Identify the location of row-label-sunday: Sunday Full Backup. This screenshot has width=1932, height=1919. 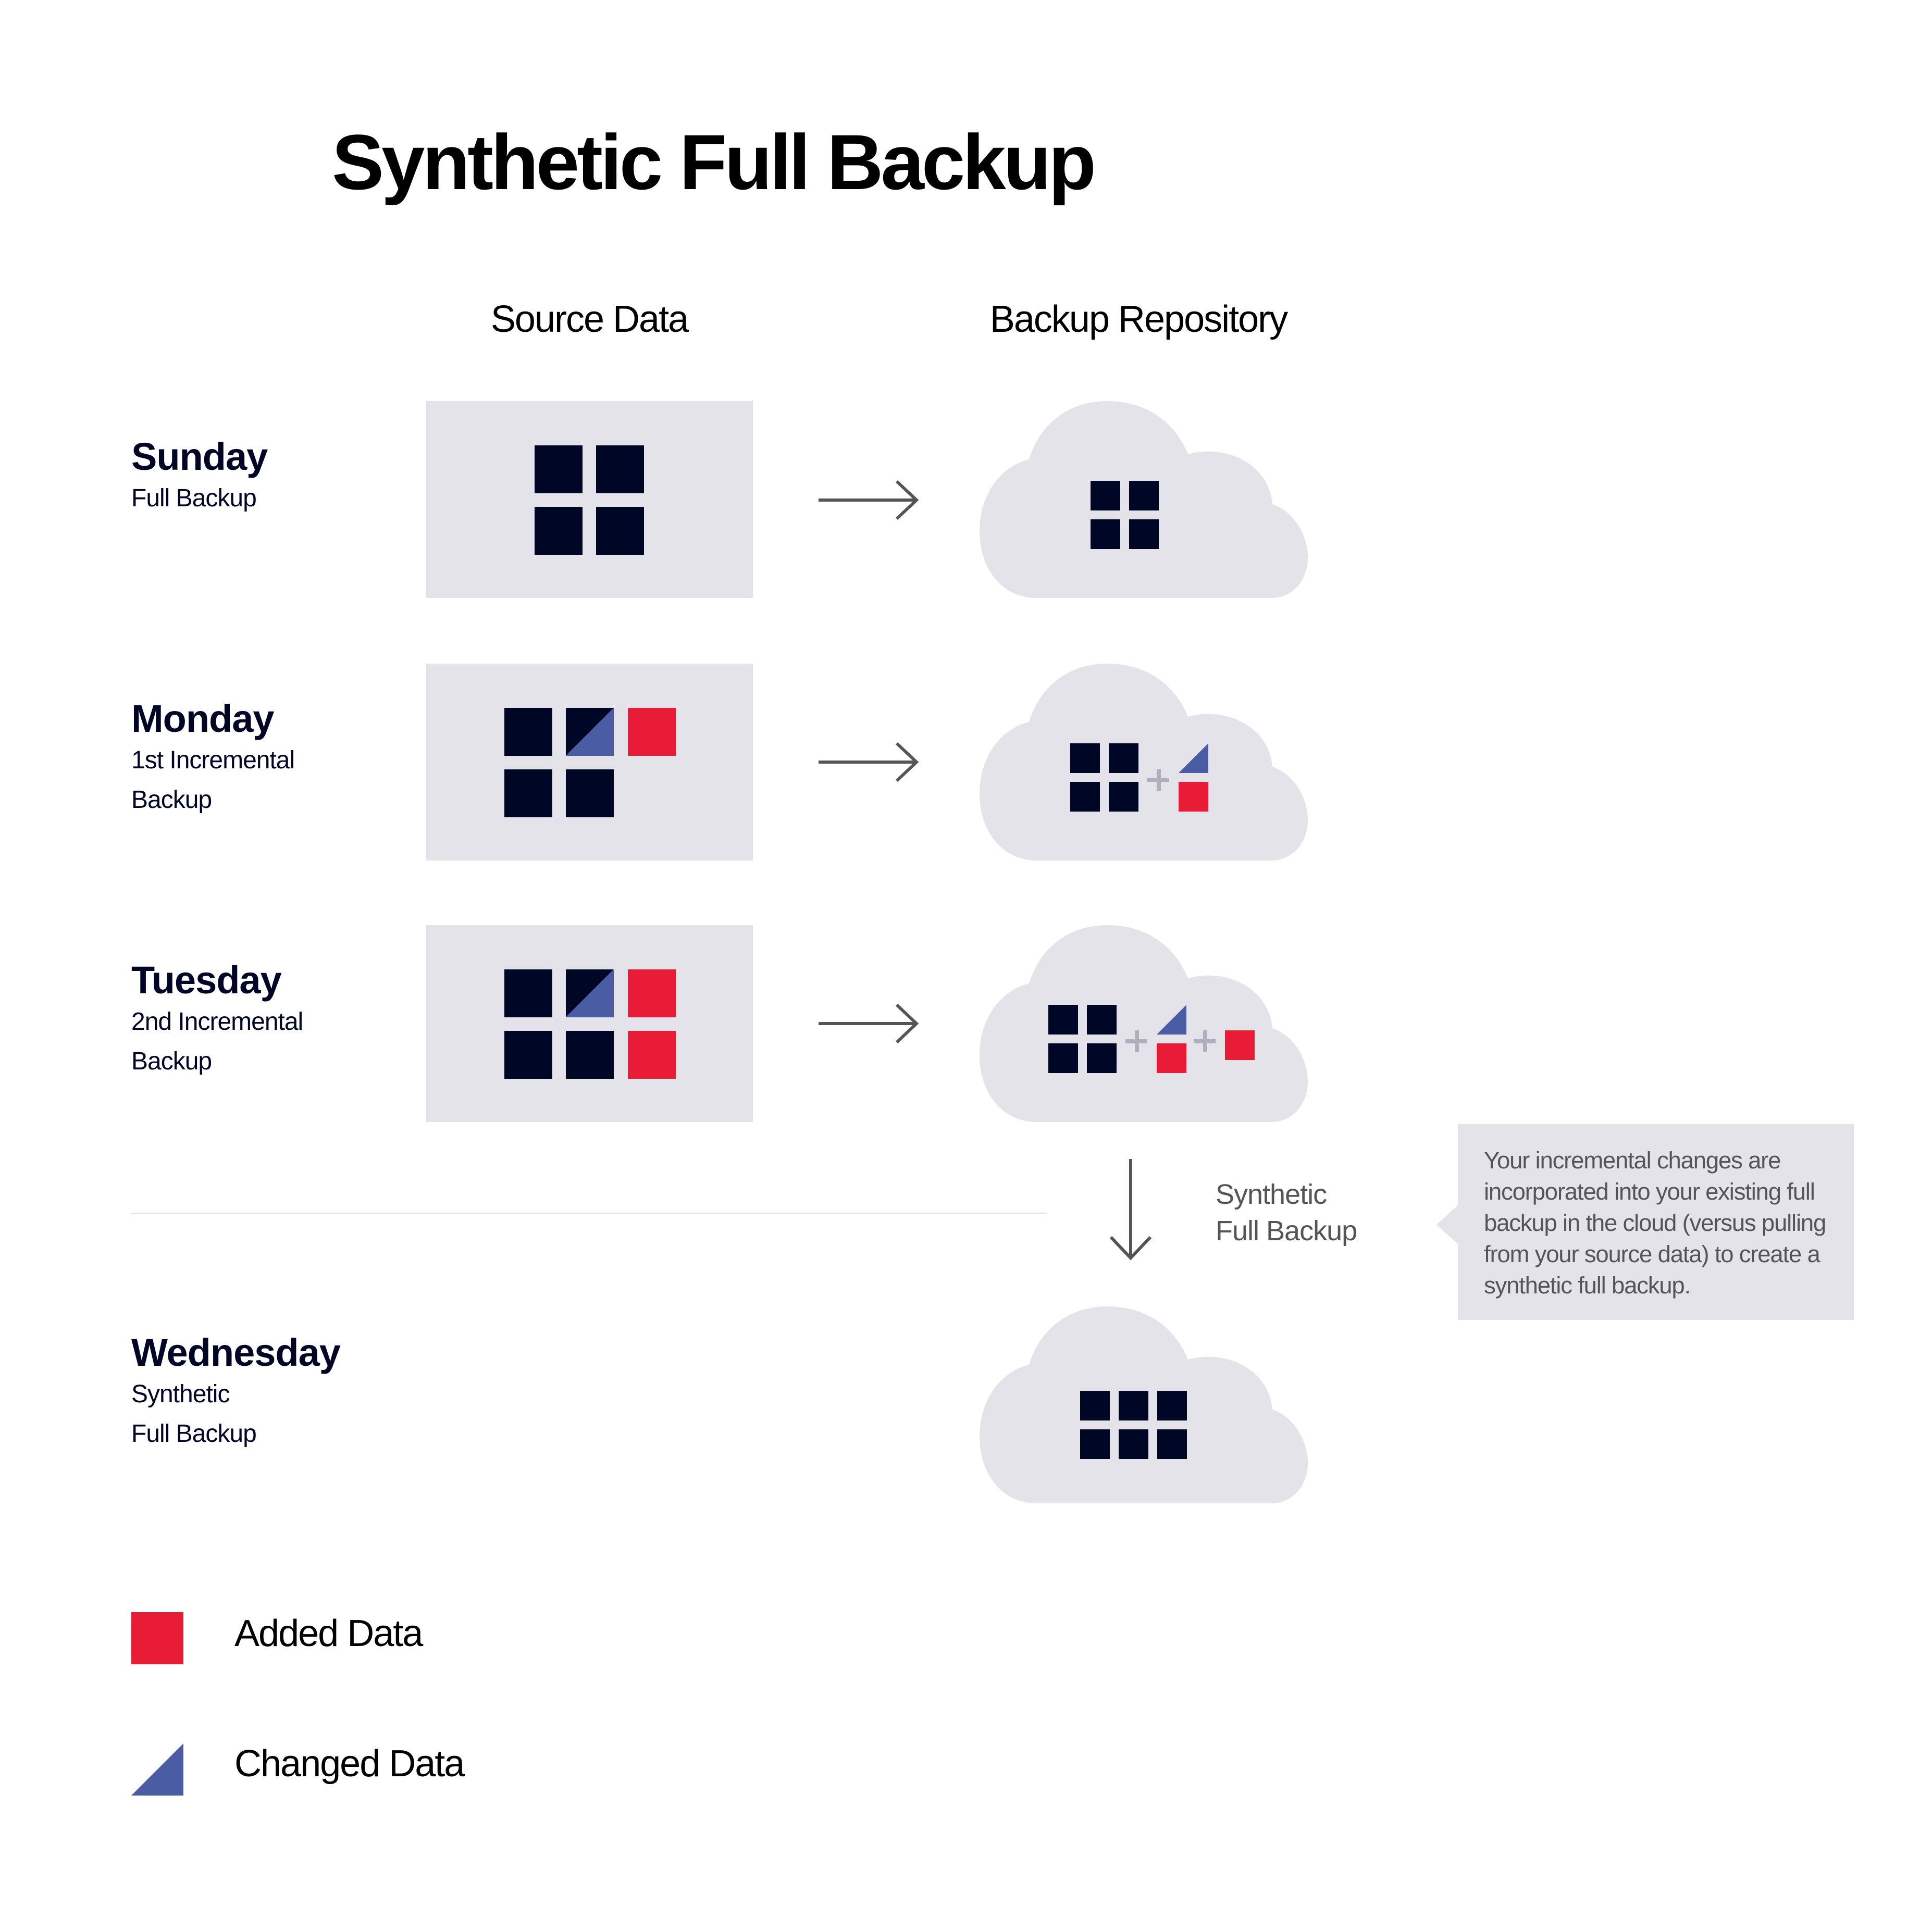
(199, 476).